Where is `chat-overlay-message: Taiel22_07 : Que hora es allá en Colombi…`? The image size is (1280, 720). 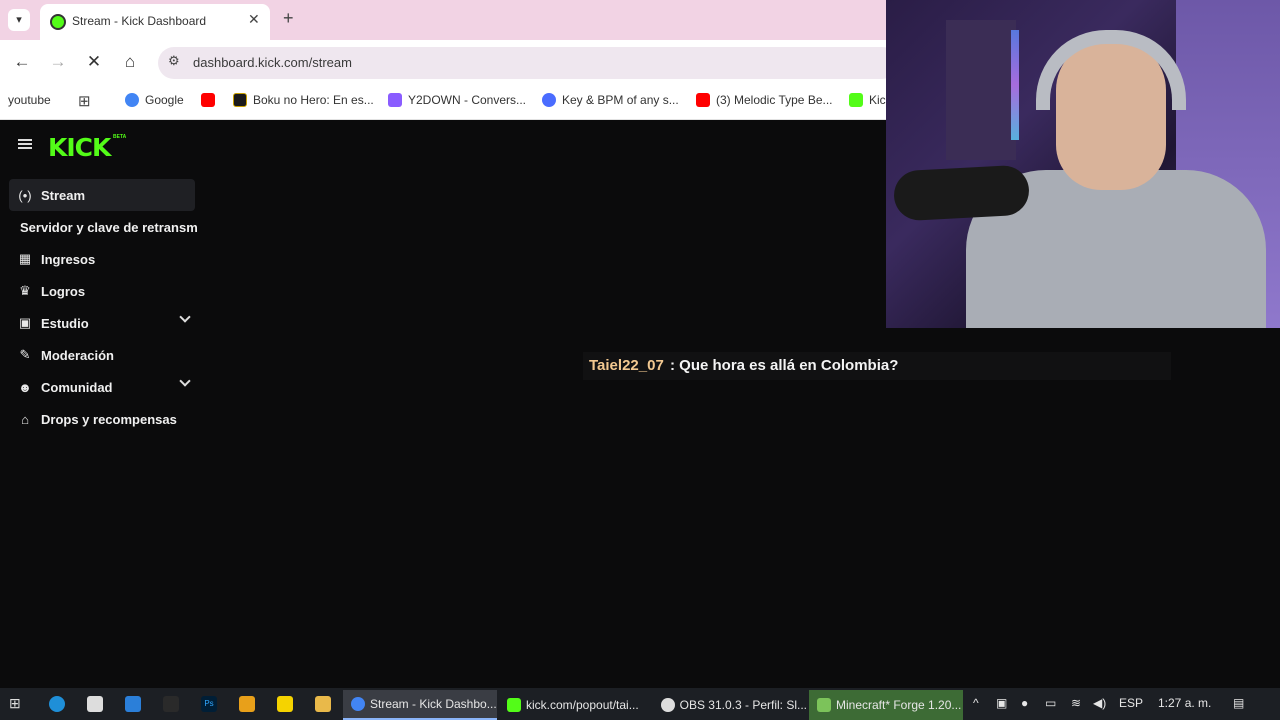
chat-overlay-message: Taiel22_07 : Que hora es allá en Colombi… is located at coordinates (877, 366).